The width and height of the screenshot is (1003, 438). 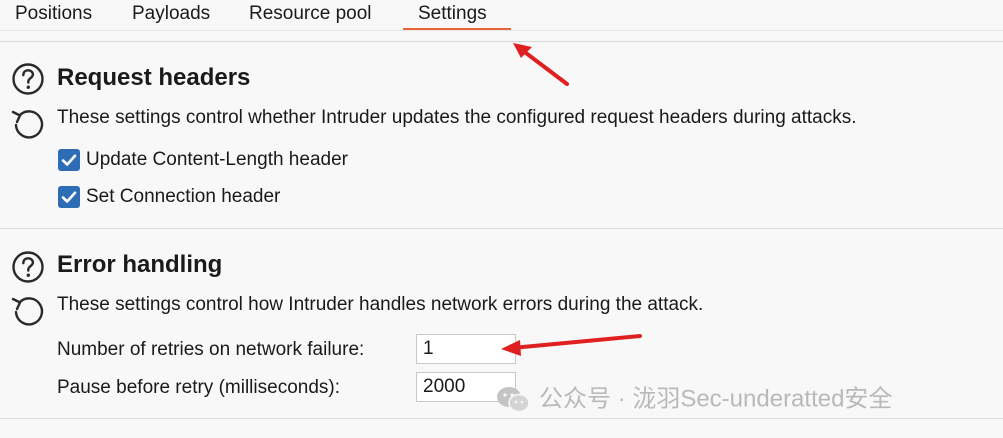 What do you see at coordinates (452, 16) in the screenshot?
I see `tab-settings: Settings` at bounding box center [452, 16].